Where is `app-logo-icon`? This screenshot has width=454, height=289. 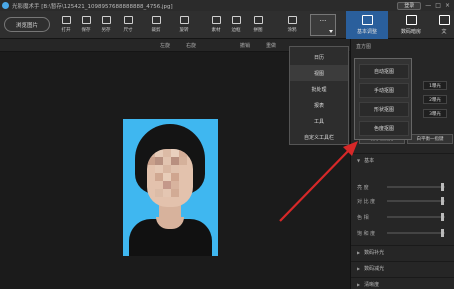 app-logo-icon is located at coordinates (5, 5).